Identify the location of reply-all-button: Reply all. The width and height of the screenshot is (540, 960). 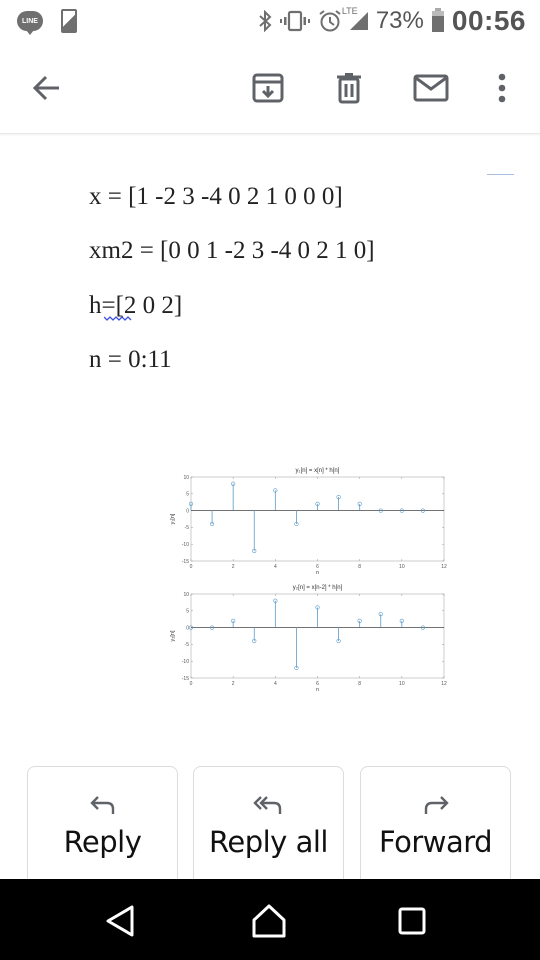
(268, 831).